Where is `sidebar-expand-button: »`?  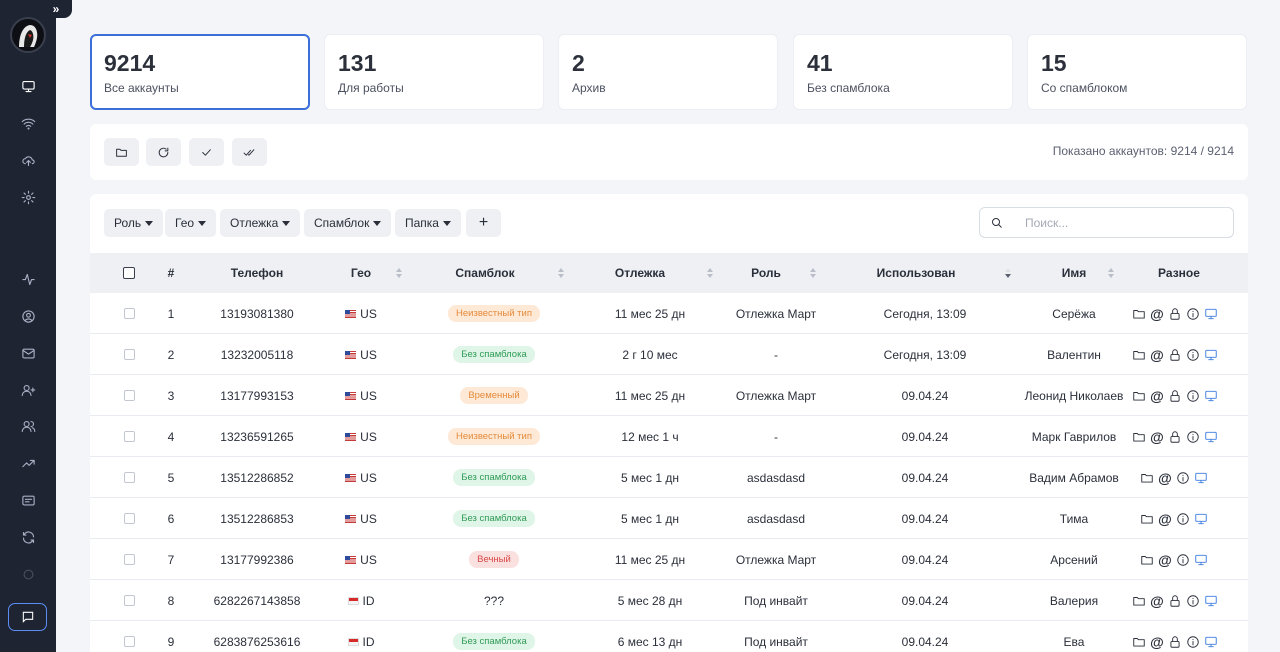
sidebar-expand-button: » is located at coordinates (56, 9).